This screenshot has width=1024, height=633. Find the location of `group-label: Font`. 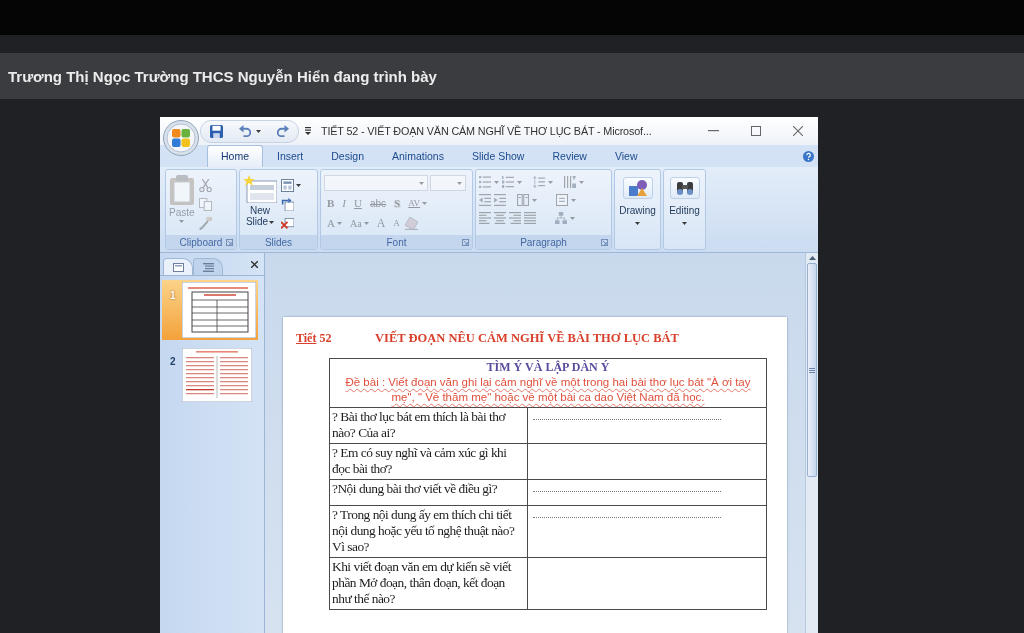

group-label: Font is located at coordinates (396, 242).